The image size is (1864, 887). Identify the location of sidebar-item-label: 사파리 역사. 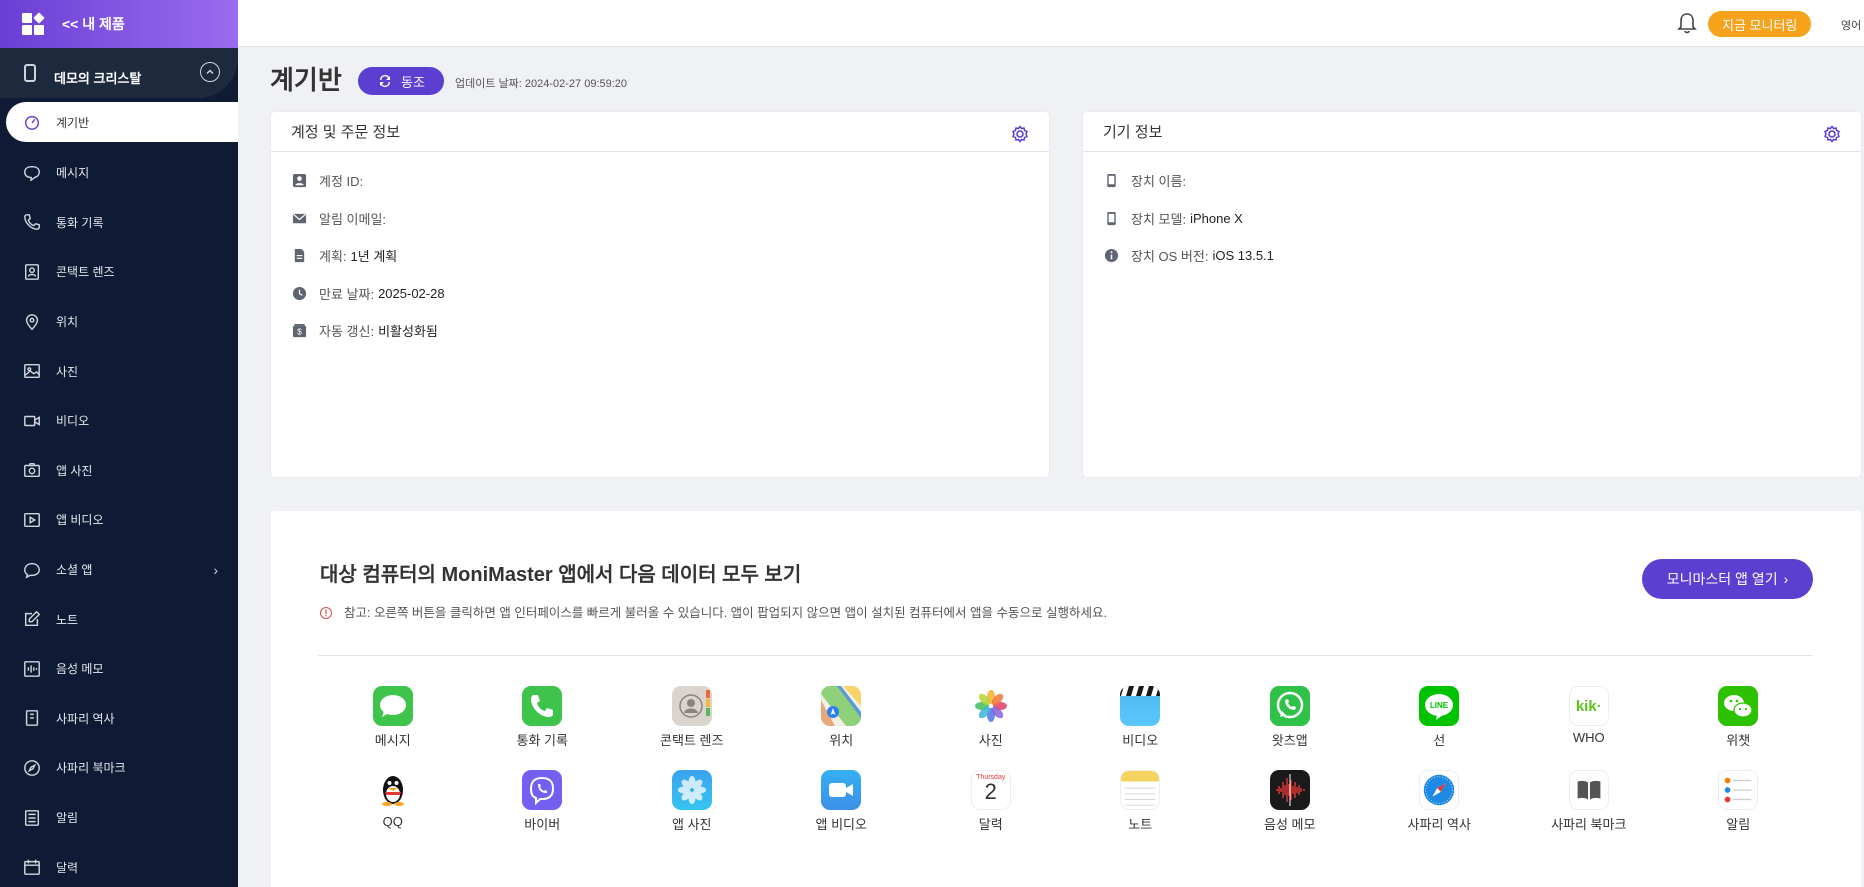
(85, 718).